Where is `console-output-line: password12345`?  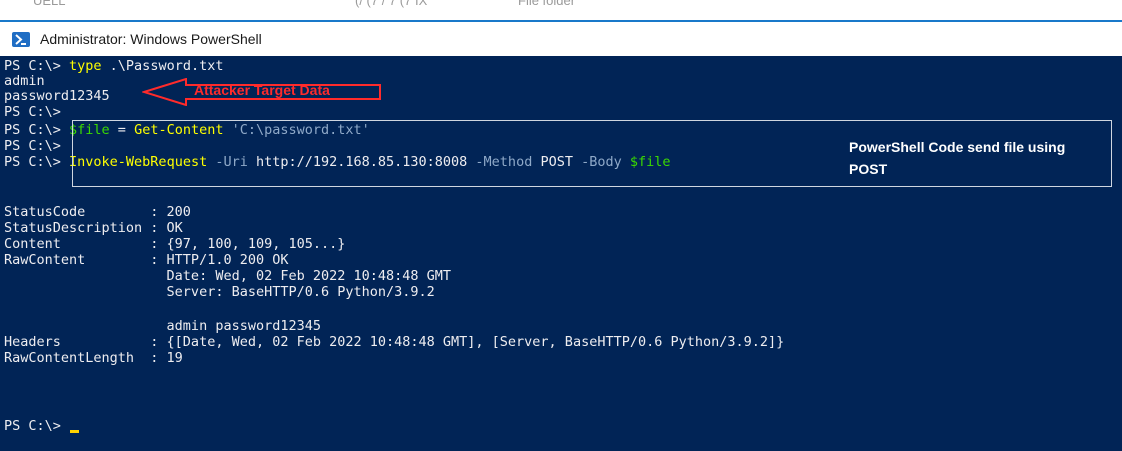 console-output-line: password12345 is located at coordinates (57, 96).